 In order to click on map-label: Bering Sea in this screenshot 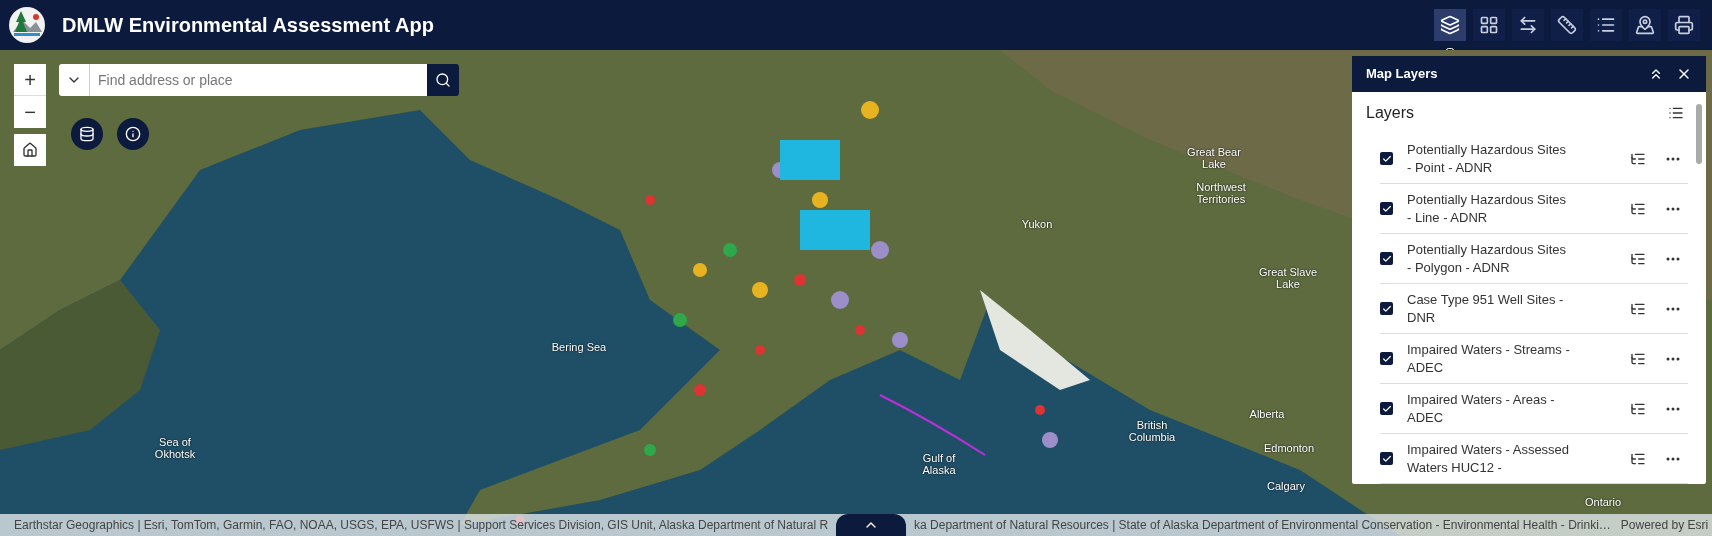, I will do `click(579, 347)`.